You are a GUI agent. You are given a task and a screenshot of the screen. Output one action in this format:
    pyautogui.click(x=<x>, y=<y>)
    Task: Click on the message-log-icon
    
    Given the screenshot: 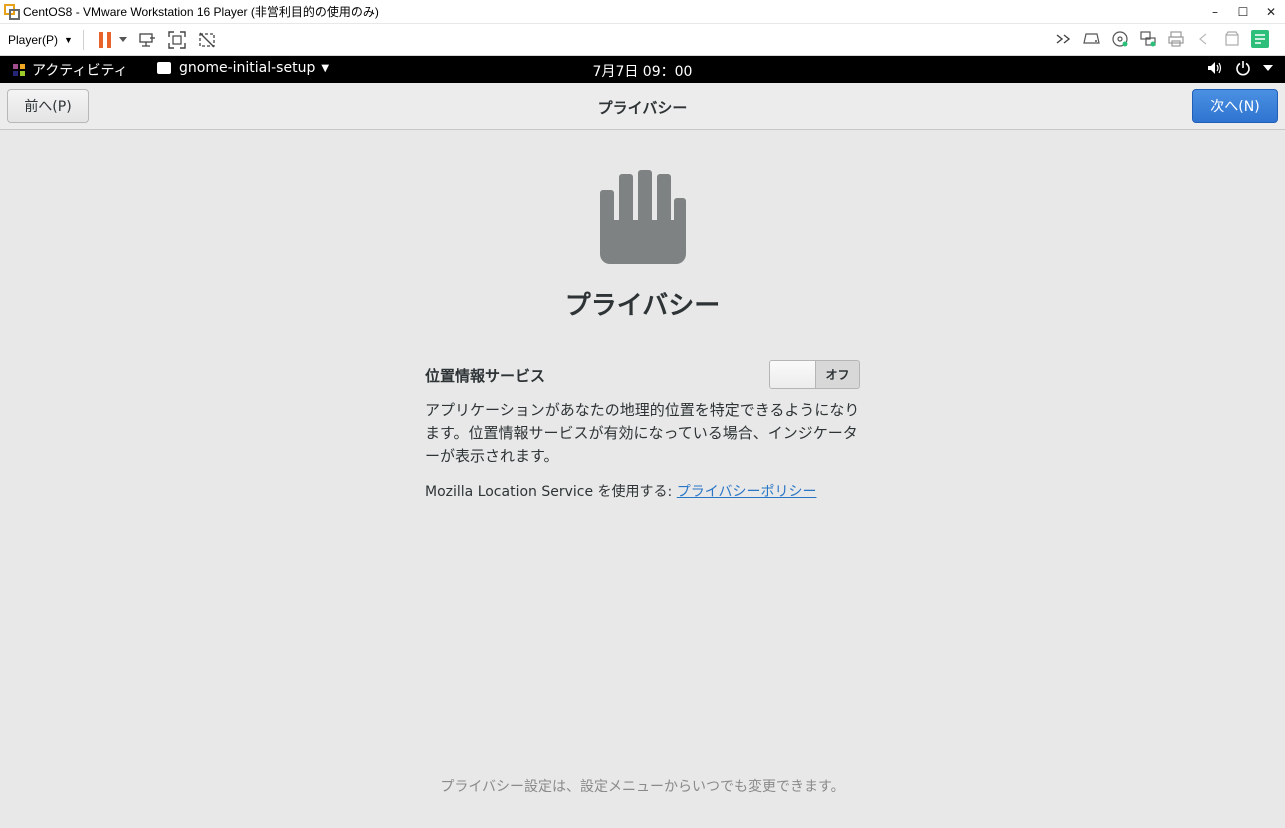 What is the action you would take?
    pyautogui.click(x=1260, y=39)
    